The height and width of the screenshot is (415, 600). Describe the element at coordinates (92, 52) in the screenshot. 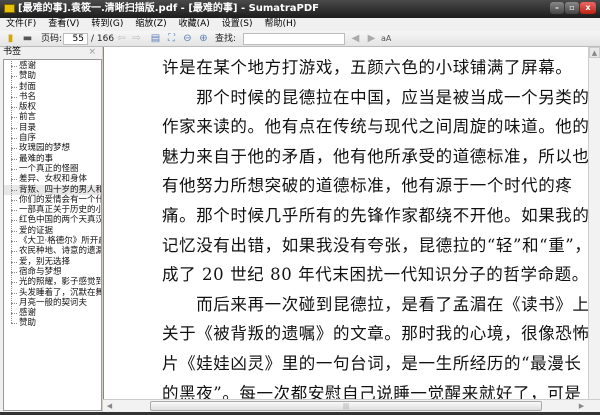

I see `sidebar-close-icon: ×` at that location.